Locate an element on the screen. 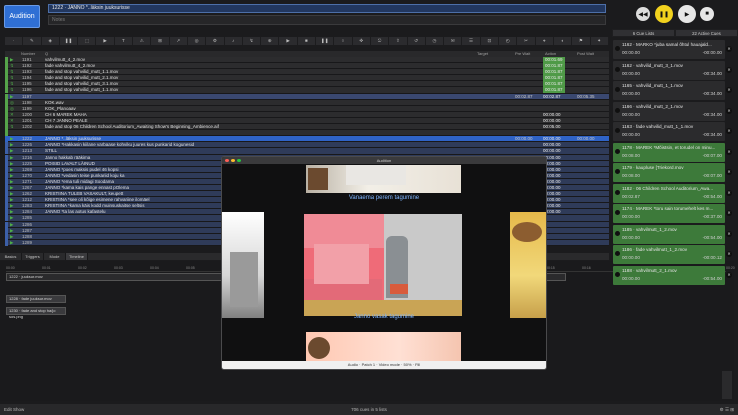  cue-number: 1191 is located at coordinates (27, 59).